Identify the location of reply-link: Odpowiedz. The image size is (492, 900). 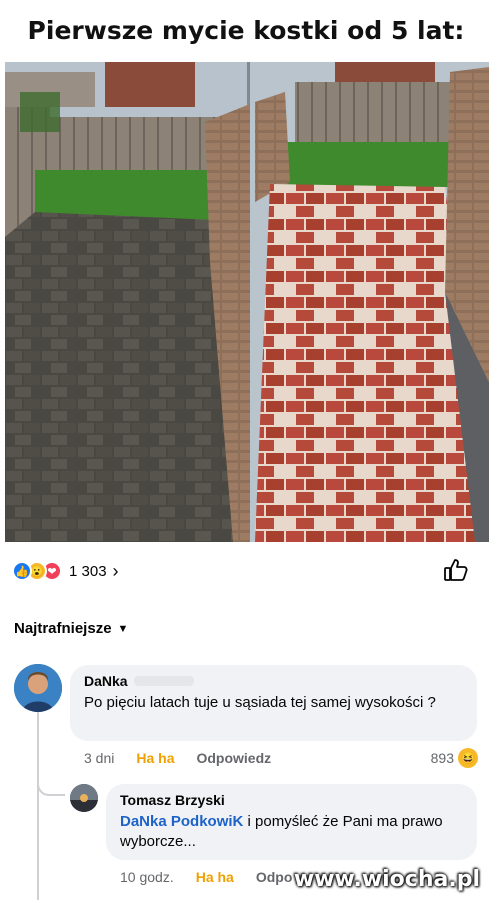
(233, 758).